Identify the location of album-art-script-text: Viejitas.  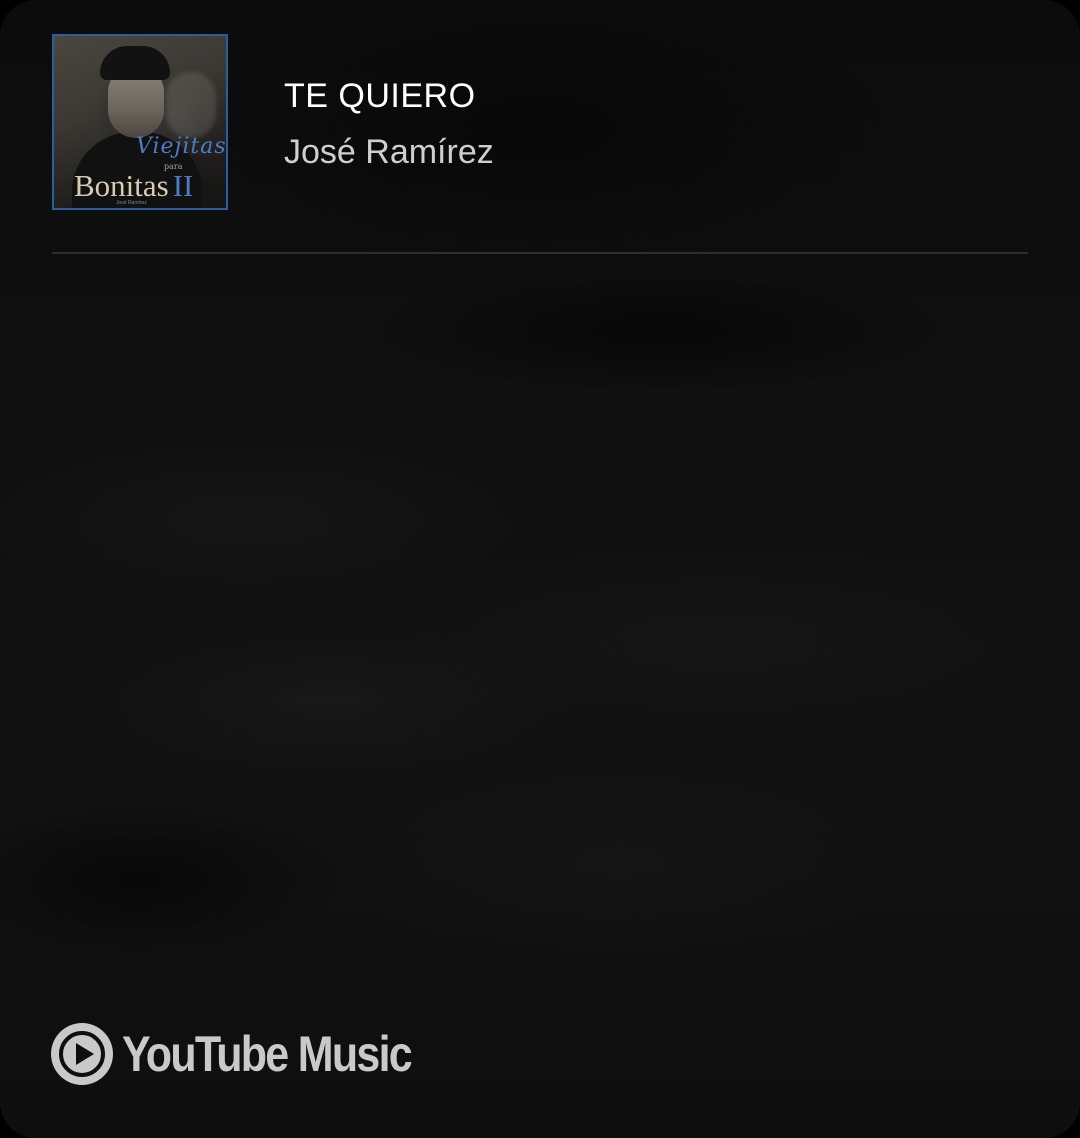
(181, 146).